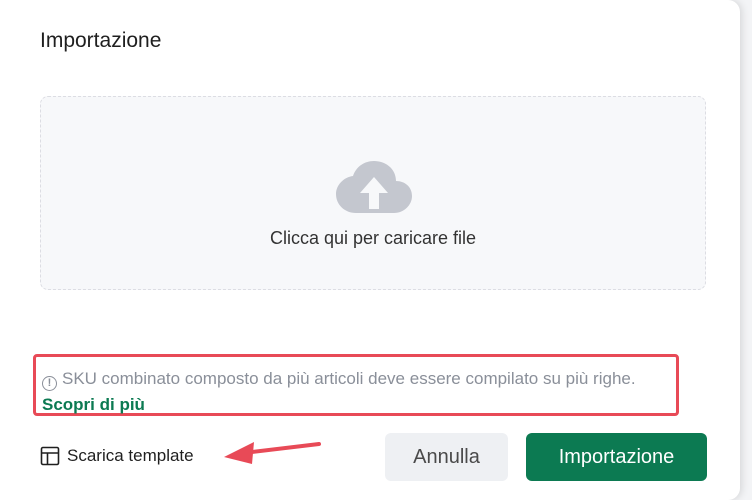 The image size is (752, 500). What do you see at coordinates (50, 456) in the screenshot?
I see `layout-template-icon` at bounding box center [50, 456].